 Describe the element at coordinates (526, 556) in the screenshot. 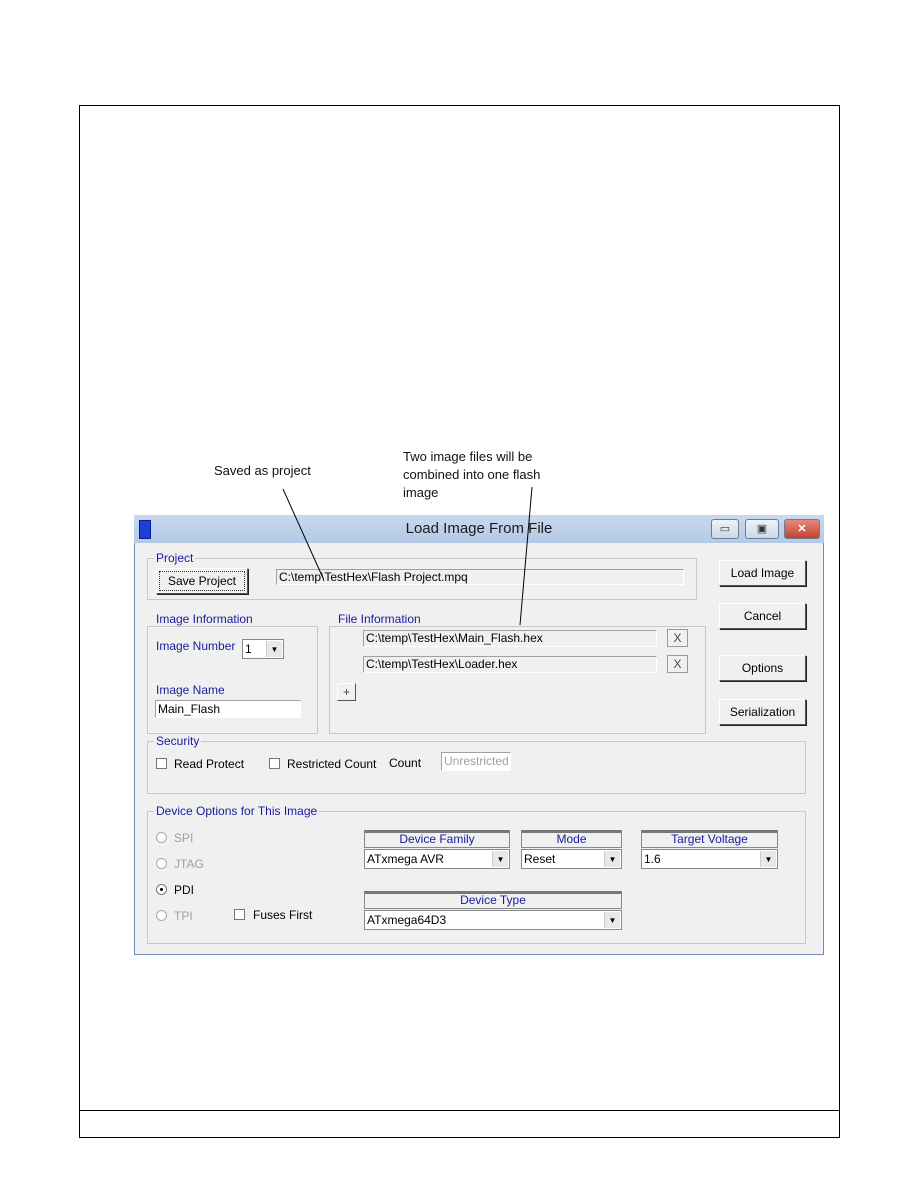

I see `callout-line-files` at that location.